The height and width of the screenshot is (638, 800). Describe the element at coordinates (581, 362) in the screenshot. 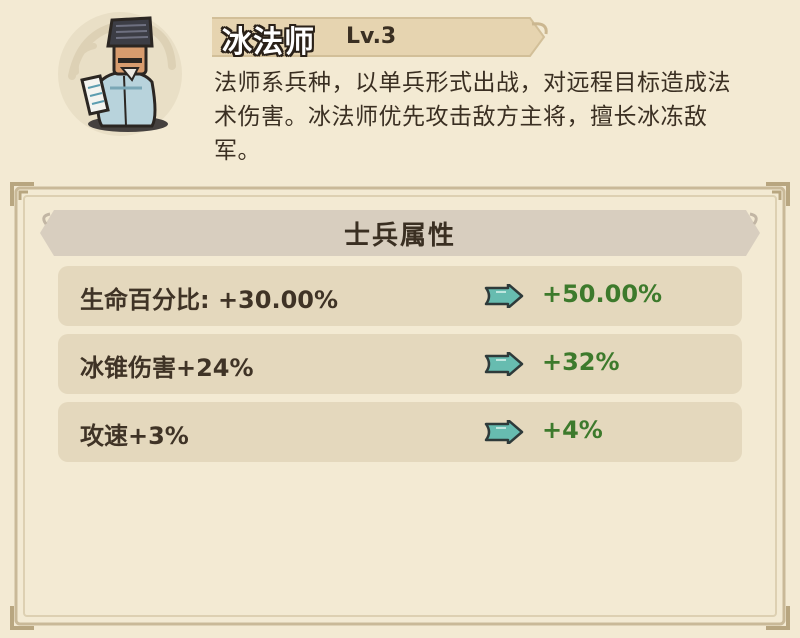

I see `attribute-next-value: +32%` at that location.